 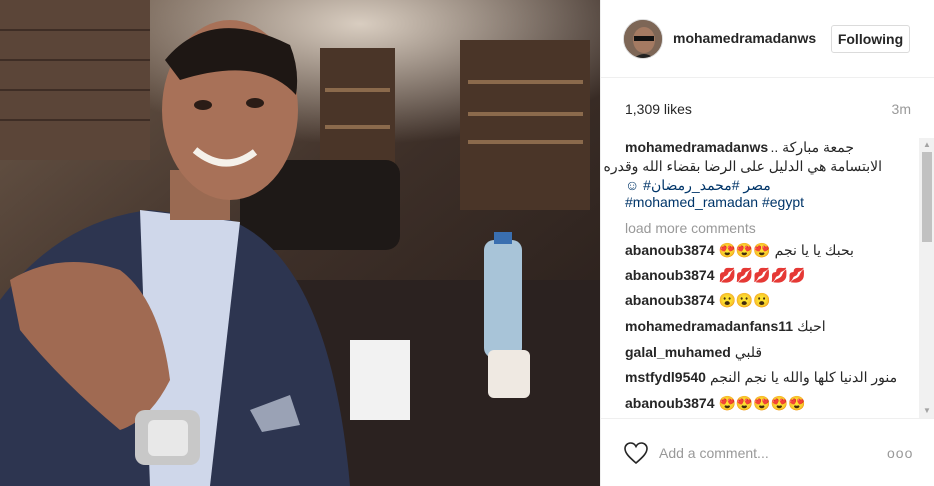 I want to click on heart-icon, so click(x=636, y=453).